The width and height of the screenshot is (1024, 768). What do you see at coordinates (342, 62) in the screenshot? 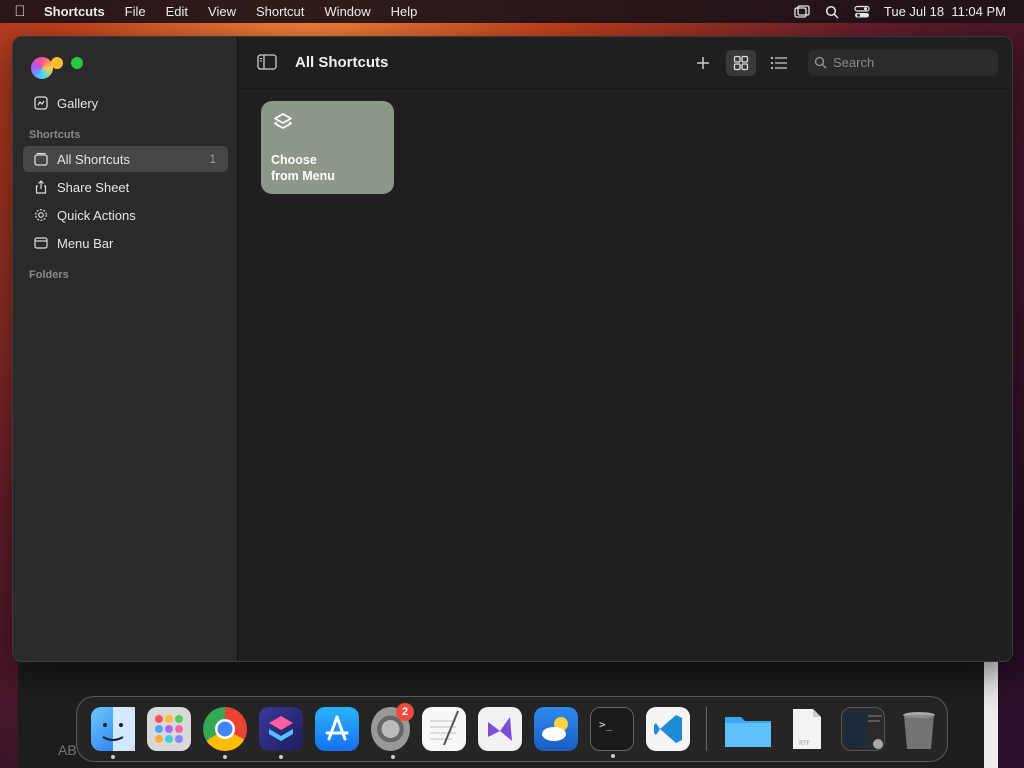
I see `page-title: All Shortcuts` at bounding box center [342, 62].